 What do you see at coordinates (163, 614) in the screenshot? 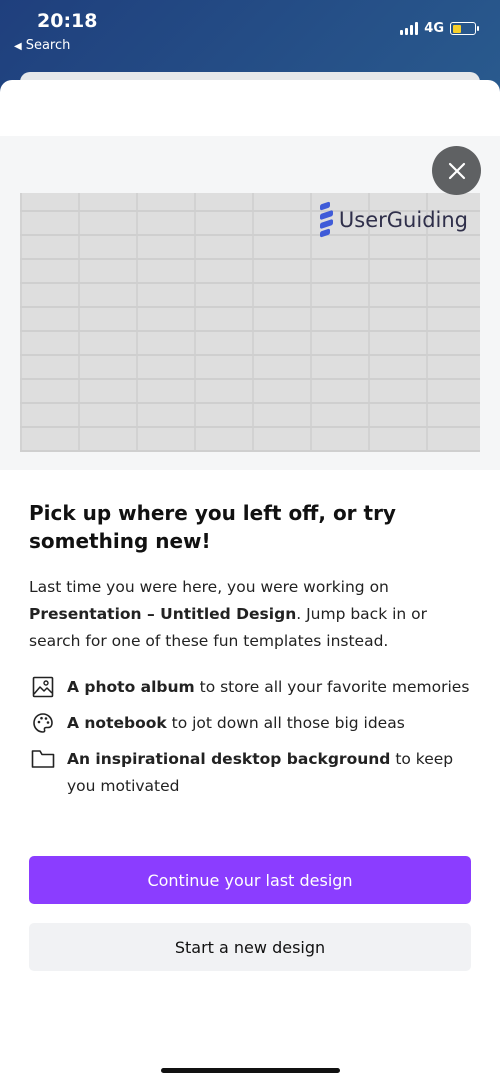
I see `last-design-name: Presentation – Untitled Design` at bounding box center [163, 614].